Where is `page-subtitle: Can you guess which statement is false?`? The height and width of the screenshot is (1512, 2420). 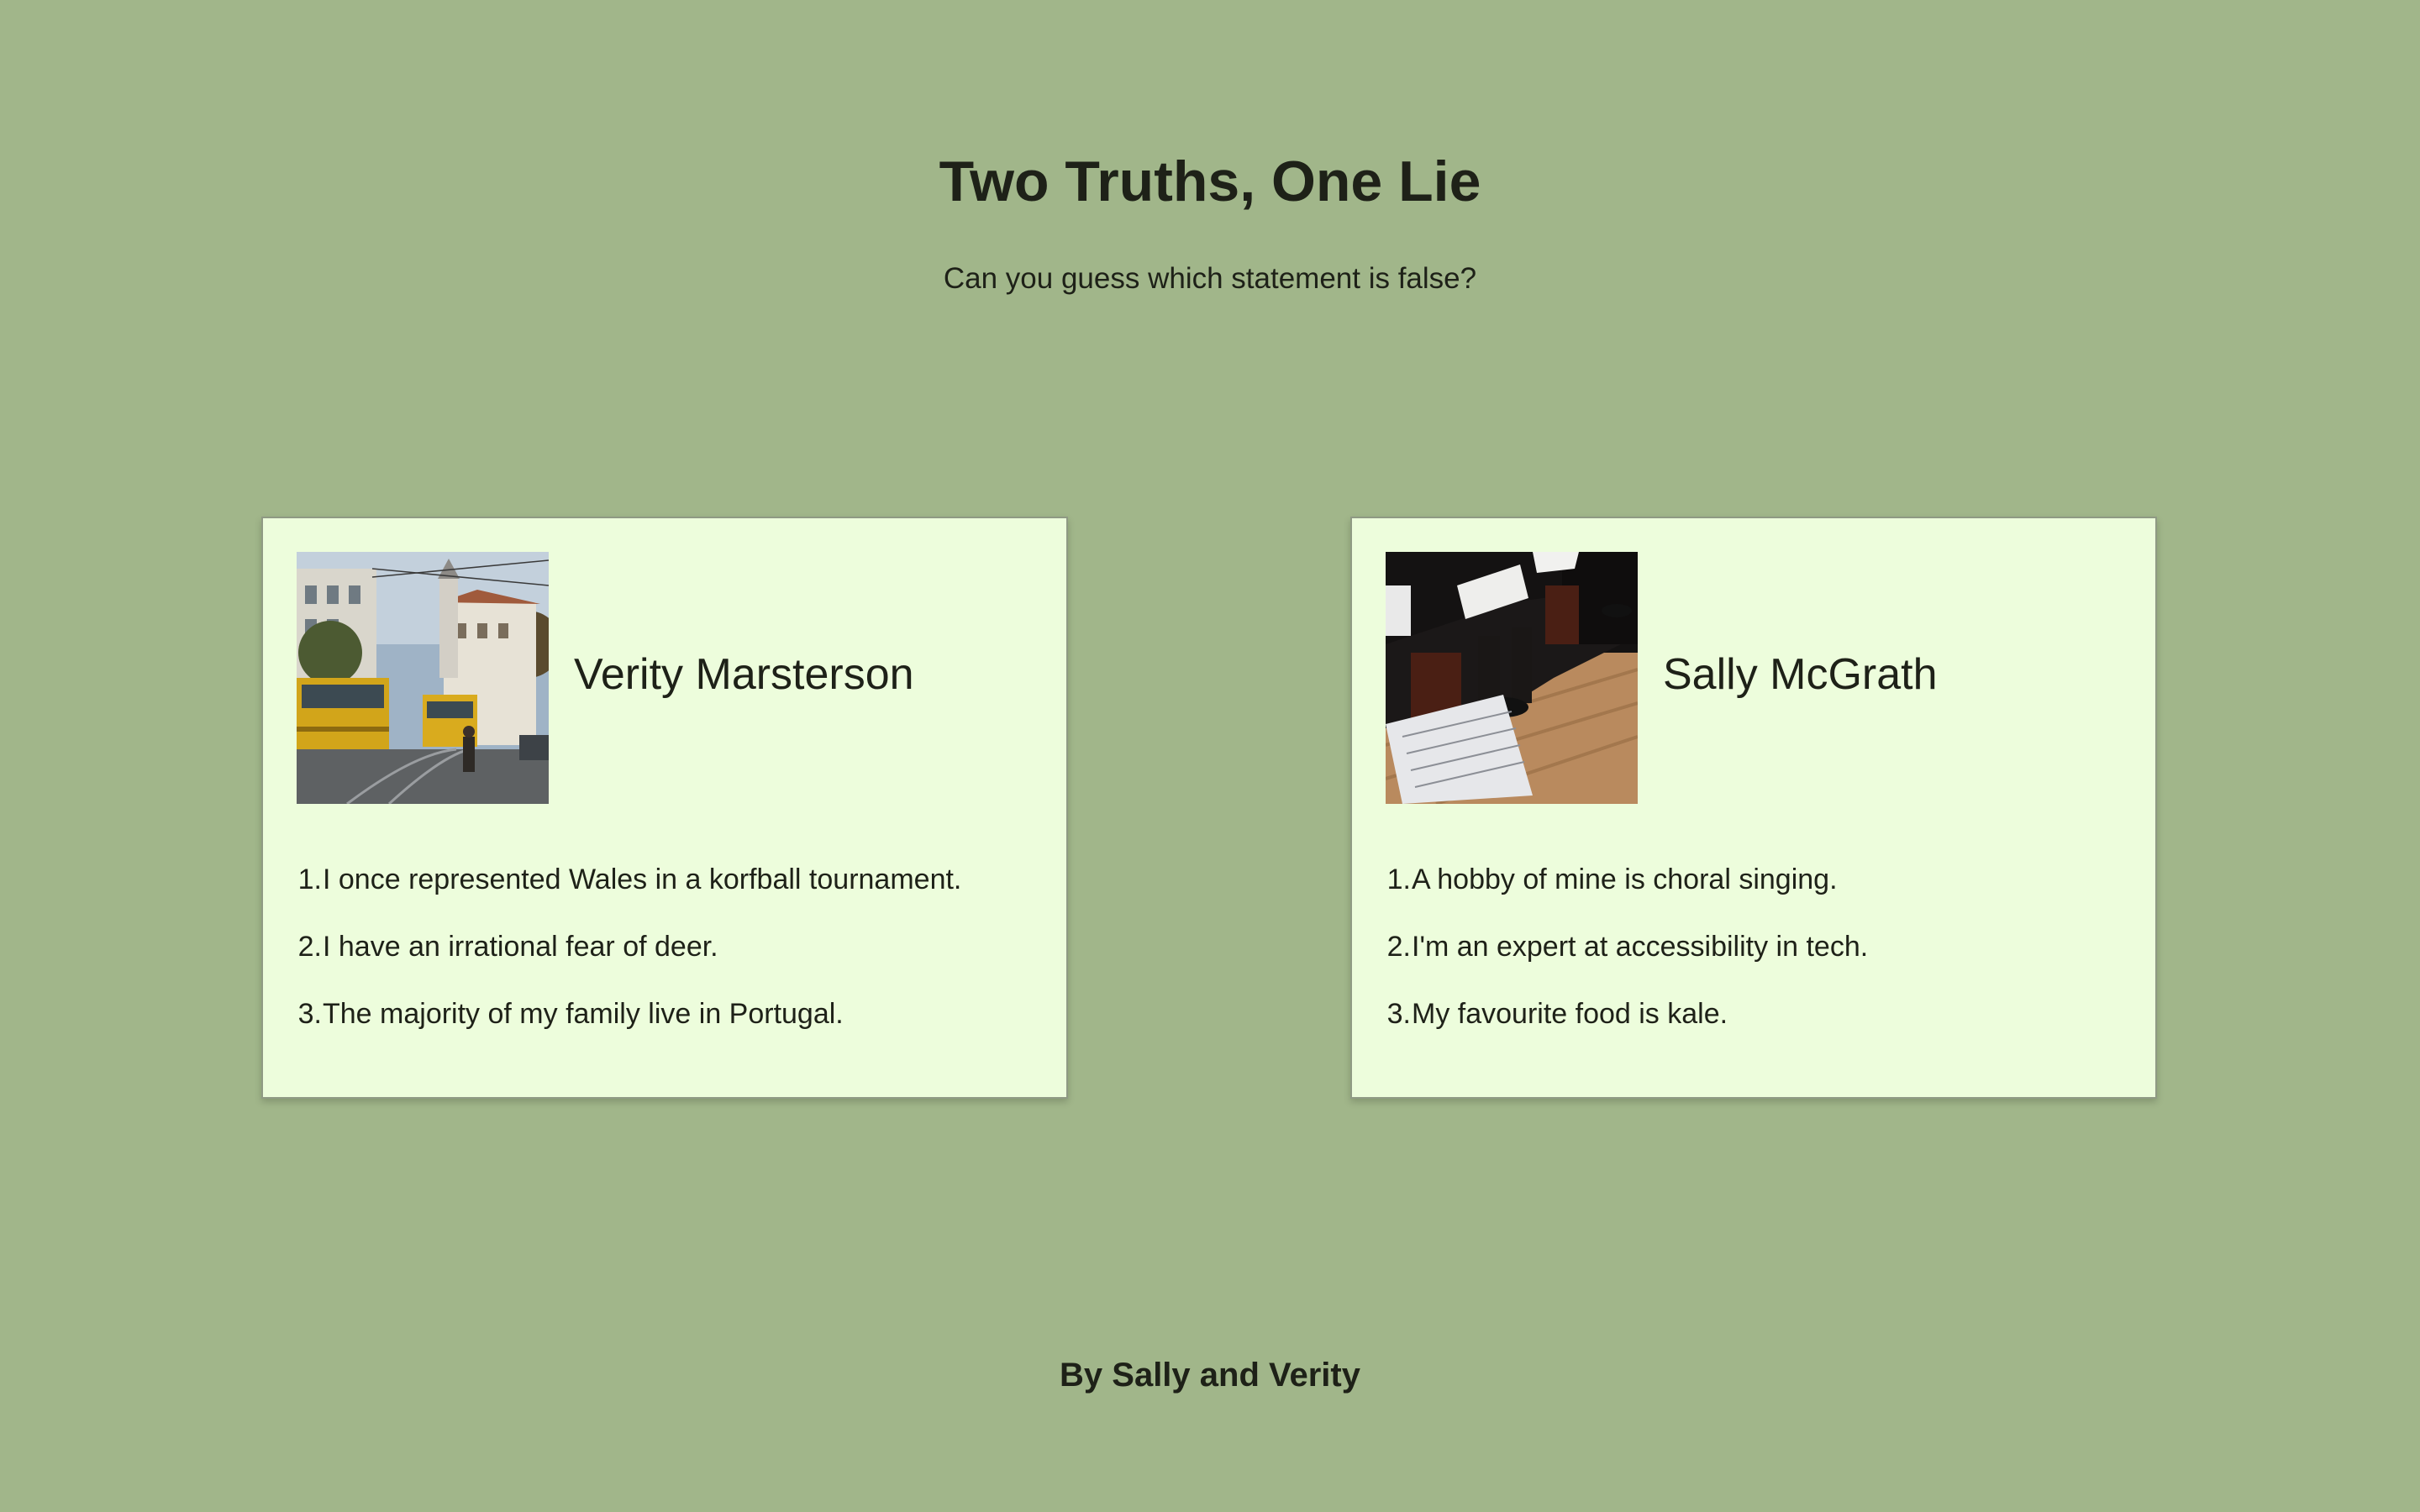 page-subtitle: Can you guess which statement is false? is located at coordinates (1210, 278).